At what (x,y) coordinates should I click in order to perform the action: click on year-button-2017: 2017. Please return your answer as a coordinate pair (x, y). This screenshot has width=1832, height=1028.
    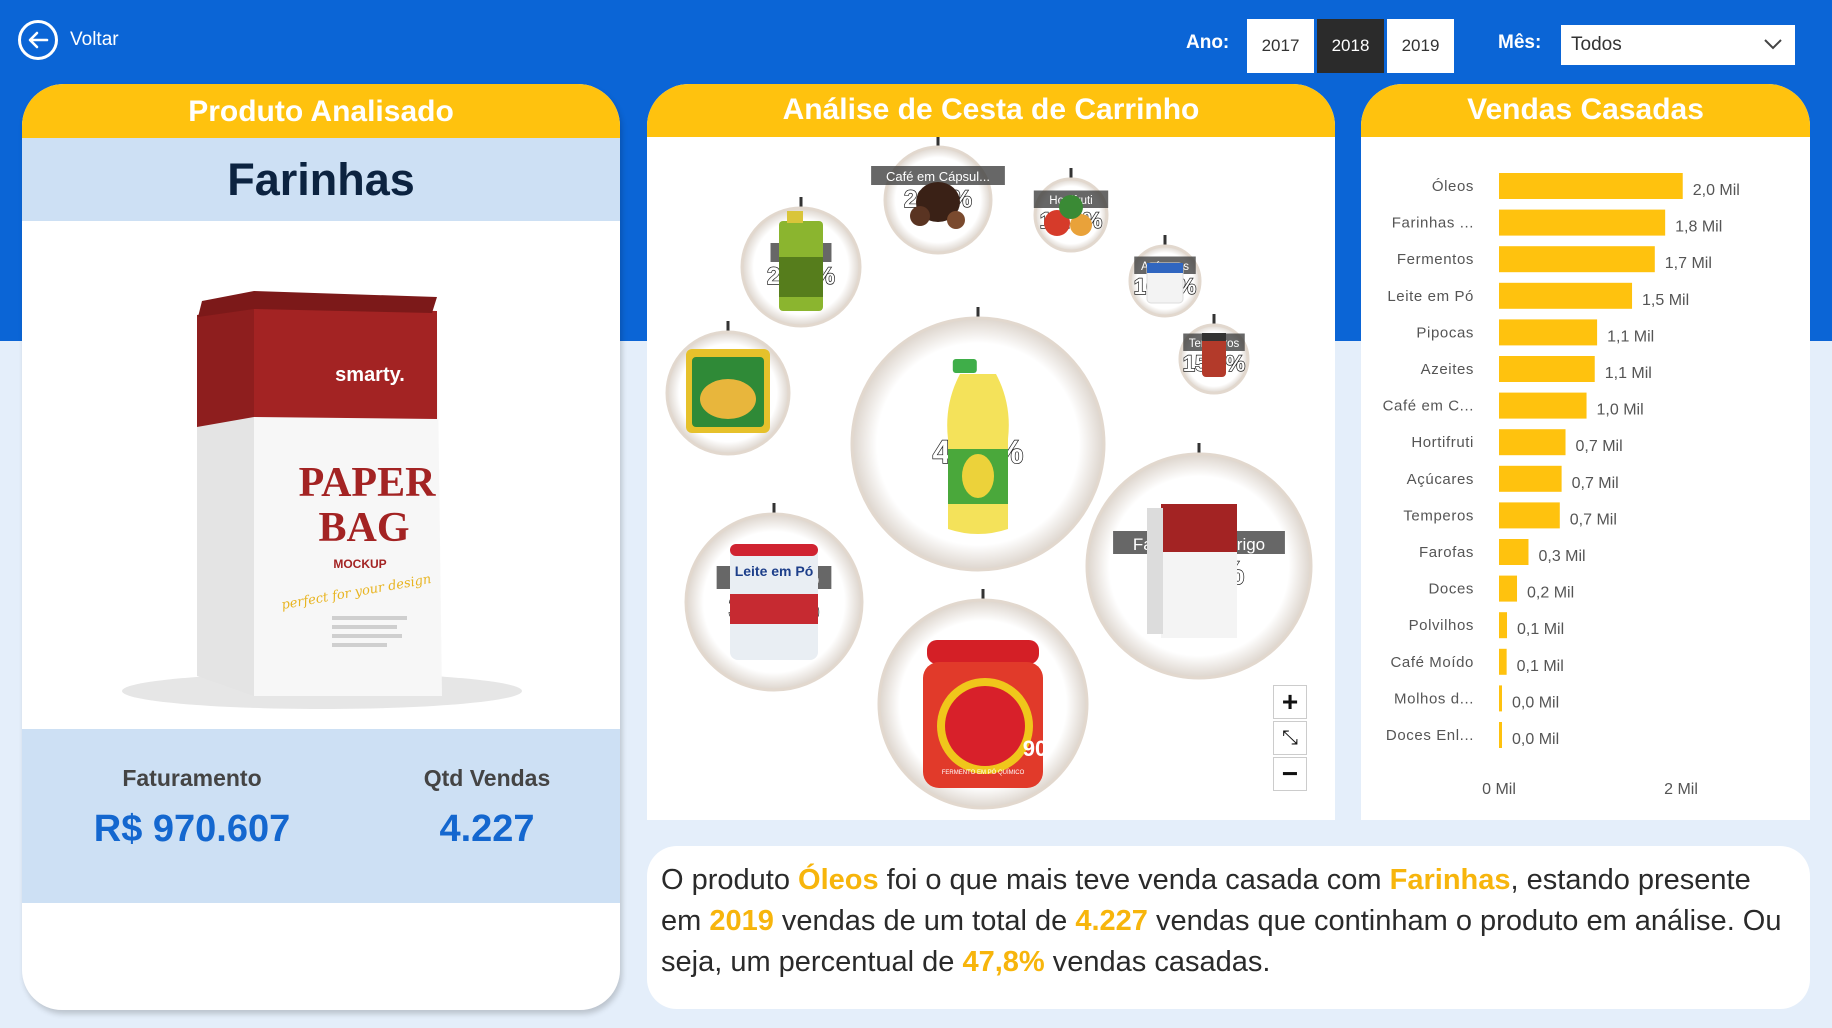
    Looking at the image, I should click on (1280, 46).